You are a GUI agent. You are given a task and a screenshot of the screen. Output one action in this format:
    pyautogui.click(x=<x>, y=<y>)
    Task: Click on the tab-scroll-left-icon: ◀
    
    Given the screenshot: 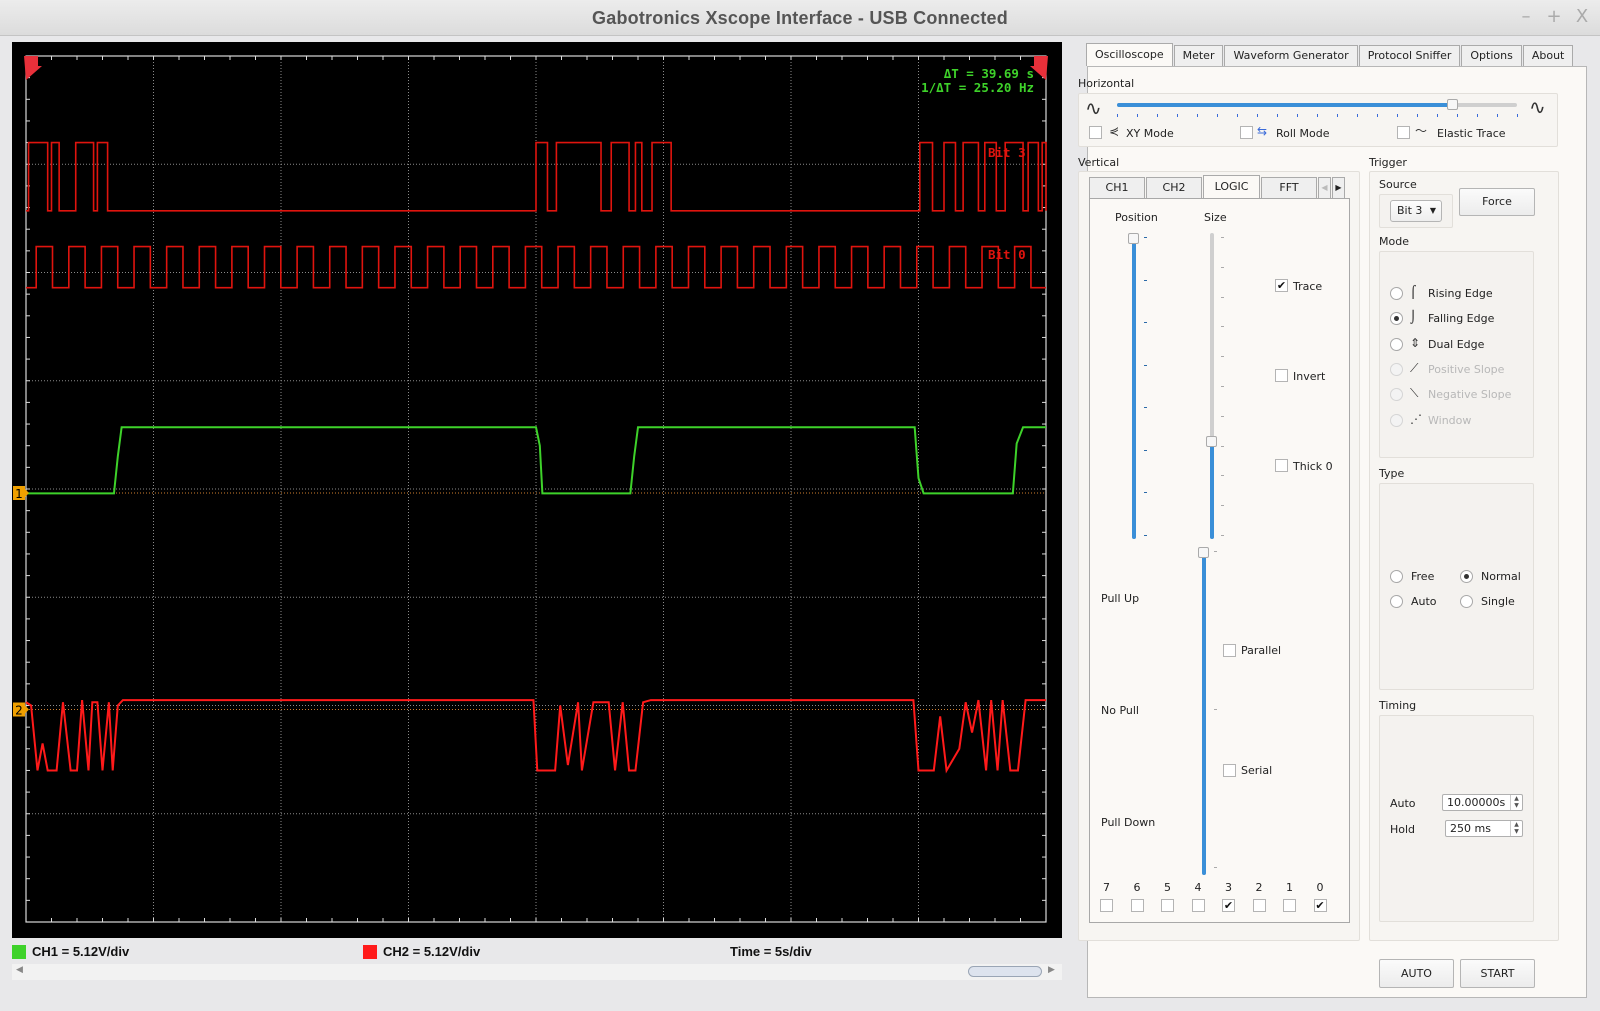 What is the action you would take?
    pyautogui.click(x=1324, y=187)
    